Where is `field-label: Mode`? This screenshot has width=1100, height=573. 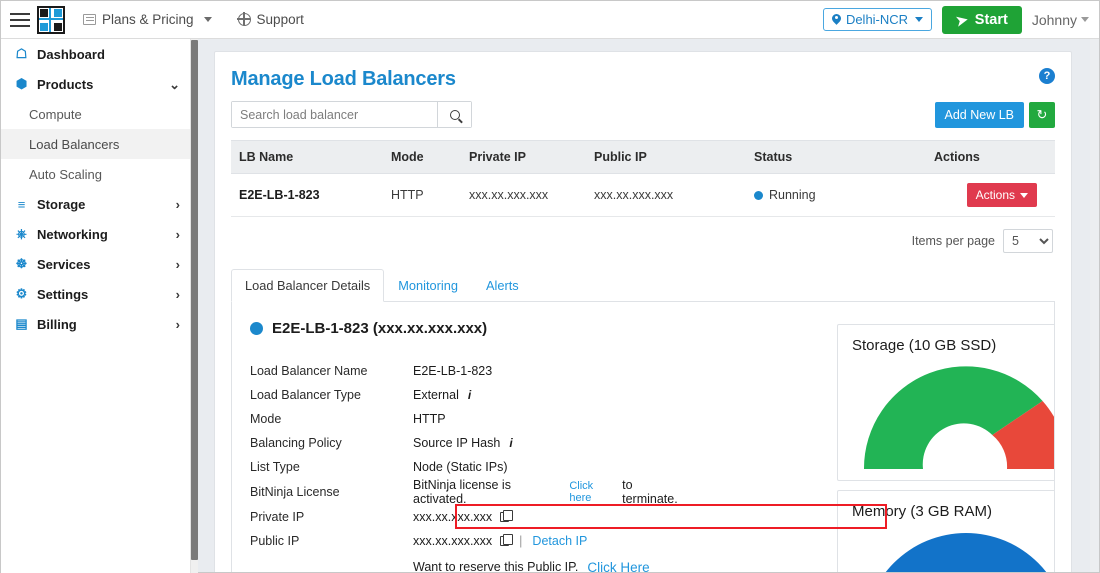 field-label: Mode is located at coordinates (266, 419).